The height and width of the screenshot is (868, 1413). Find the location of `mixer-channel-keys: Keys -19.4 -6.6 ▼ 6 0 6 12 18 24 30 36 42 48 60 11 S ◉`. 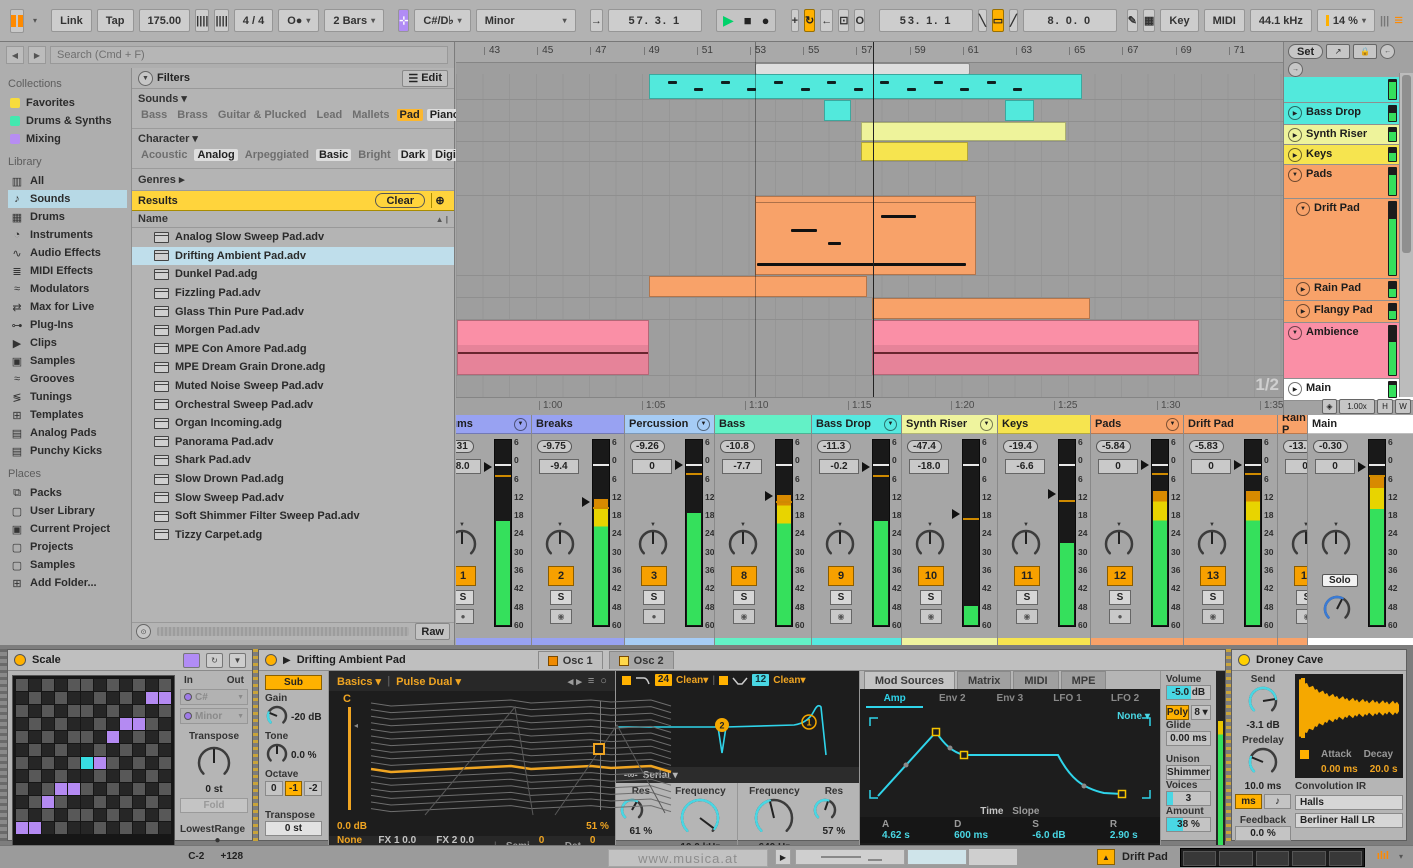

mixer-channel-keys: Keys -19.4 -6.6 ▼ 6 0 6 12 18 24 30 36 42 48 60 11 S ◉ is located at coordinates (1044, 530).